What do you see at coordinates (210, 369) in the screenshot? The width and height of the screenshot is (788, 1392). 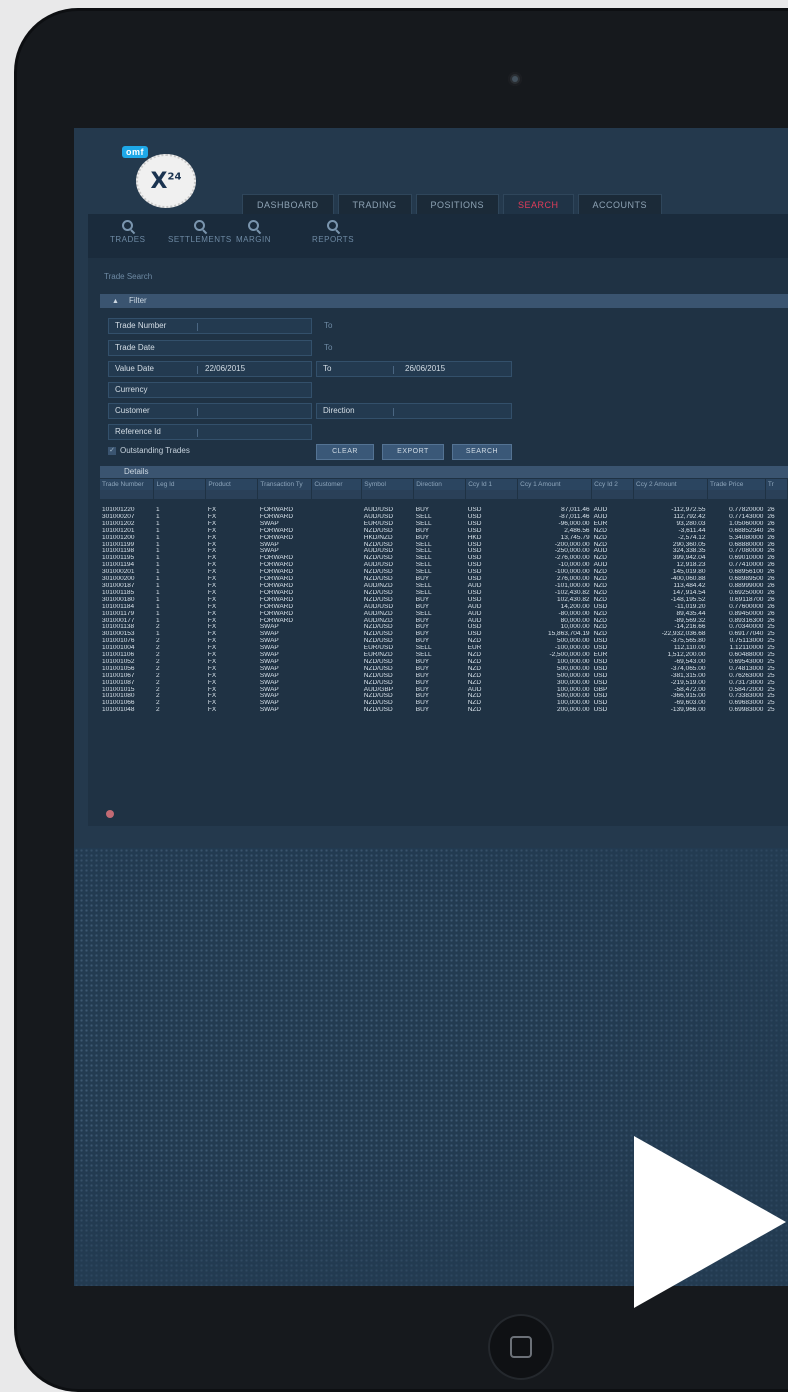 I see `value-date-from-field: Value Date 22/06/2015` at bounding box center [210, 369].